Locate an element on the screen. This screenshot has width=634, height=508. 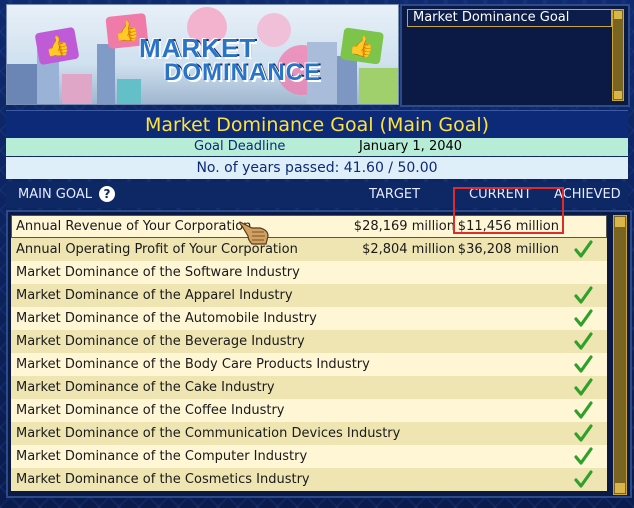
logo-text-dominance: DOMINANCE is located at coordinates (242, 72).